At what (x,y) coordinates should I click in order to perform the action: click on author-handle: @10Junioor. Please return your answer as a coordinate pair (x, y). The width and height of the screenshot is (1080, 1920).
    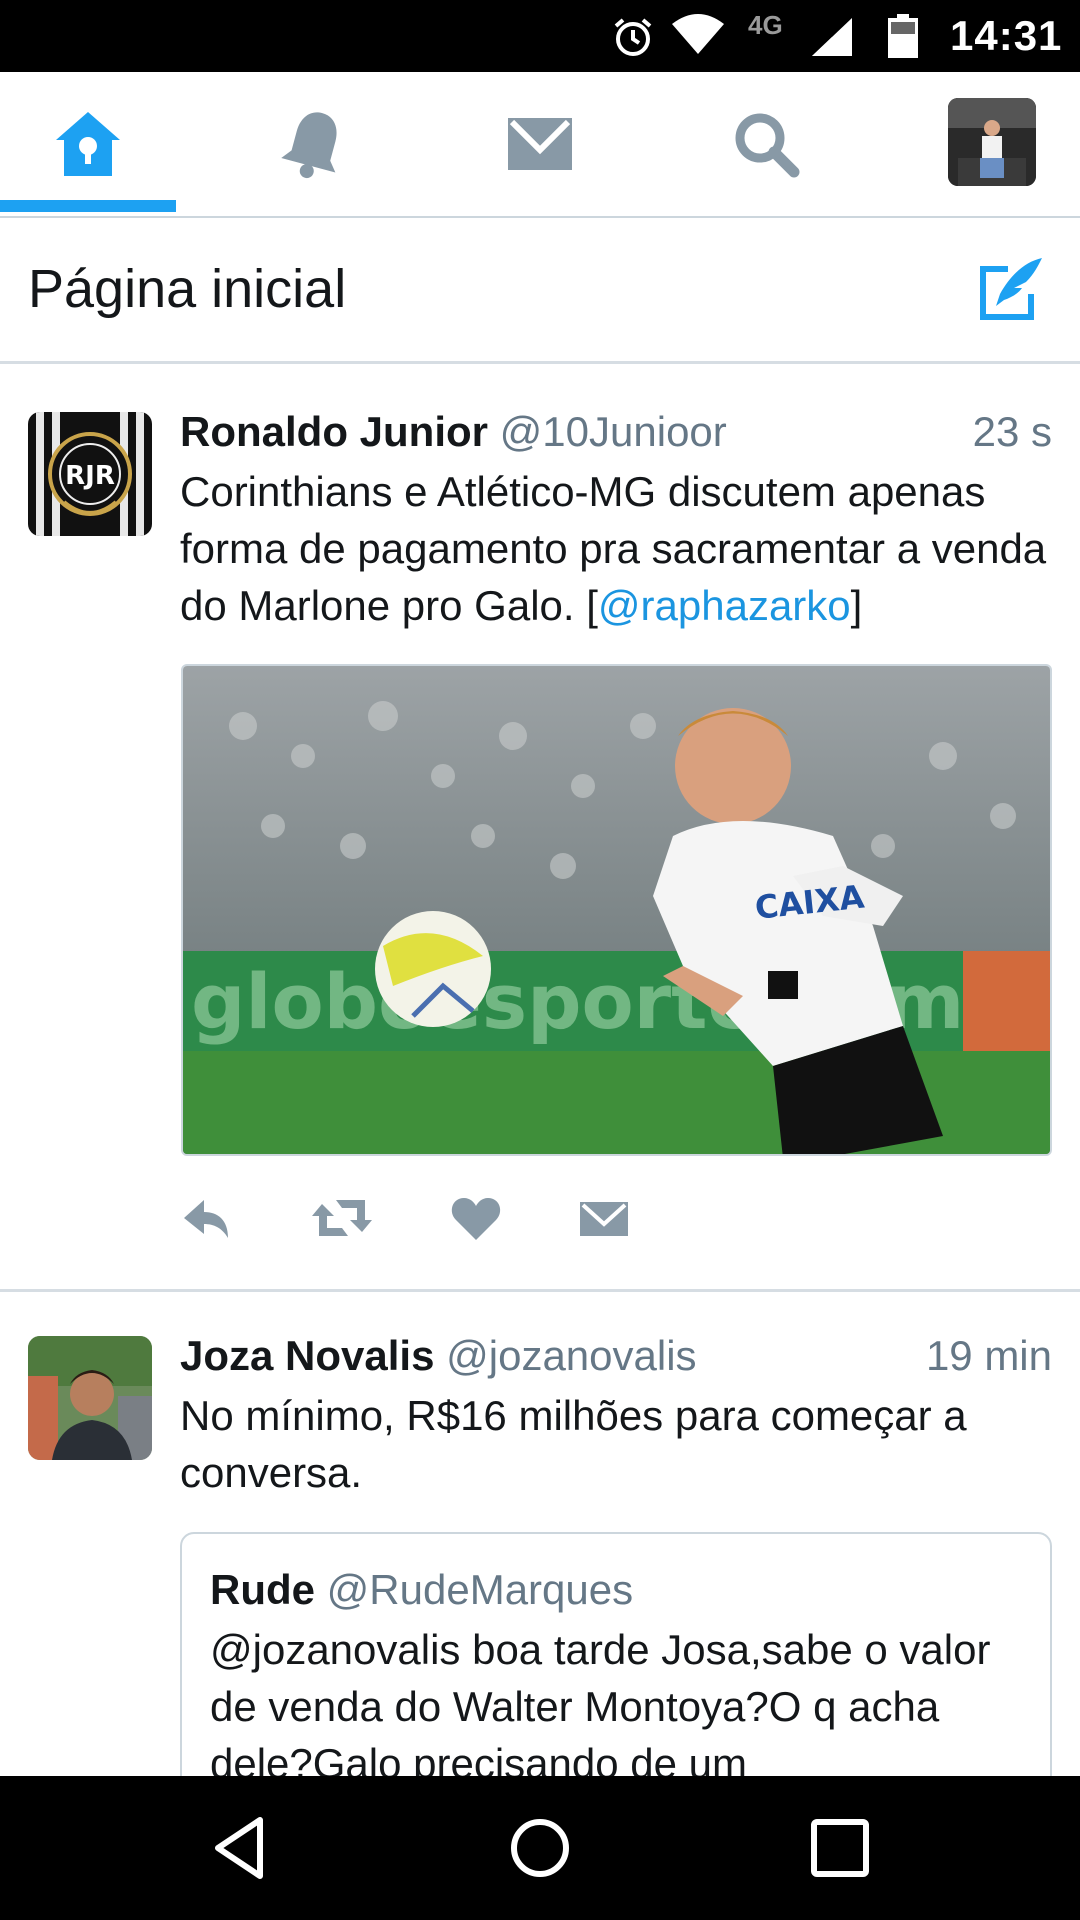
    Looking at the image, I should click on (613, 431).